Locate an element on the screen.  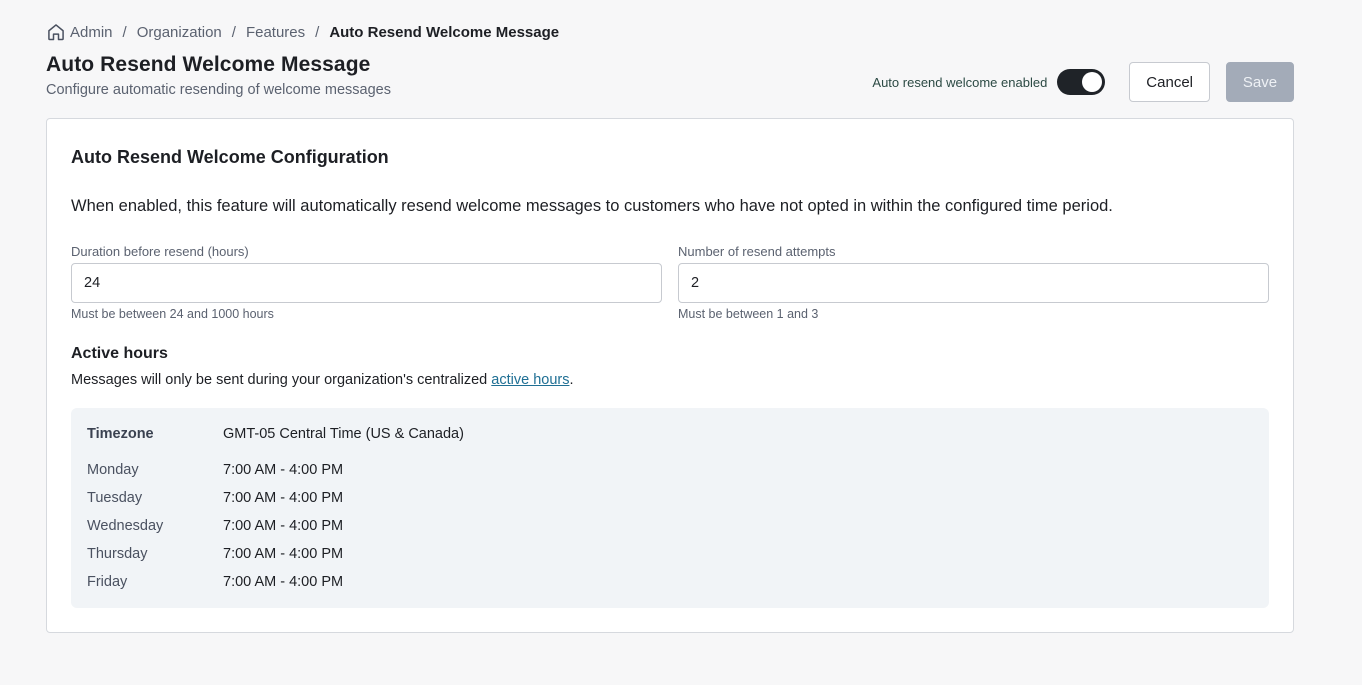
attempts-label: Number of resend attempts is located at coordinates (757, 251).